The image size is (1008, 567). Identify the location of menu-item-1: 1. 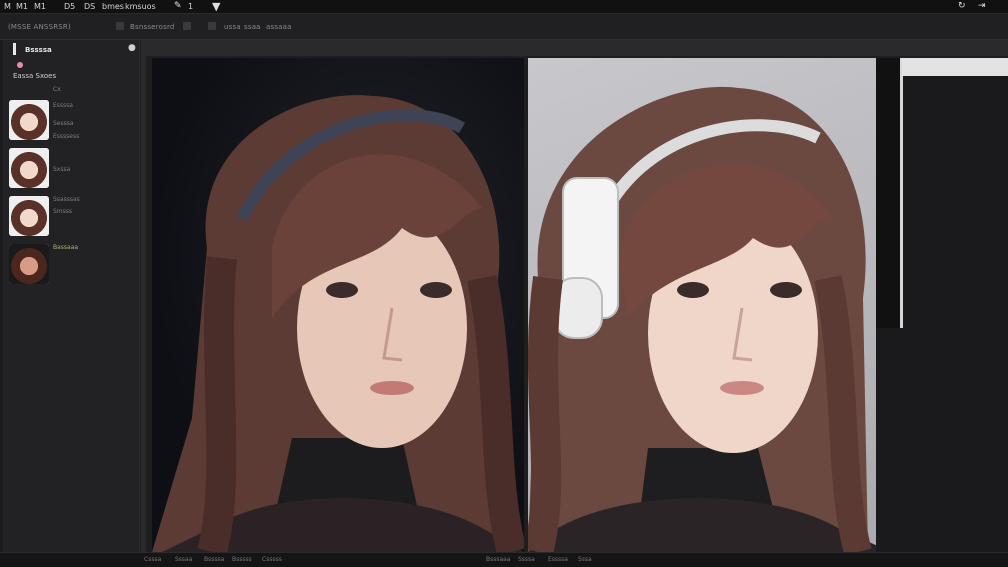
(190, 6).